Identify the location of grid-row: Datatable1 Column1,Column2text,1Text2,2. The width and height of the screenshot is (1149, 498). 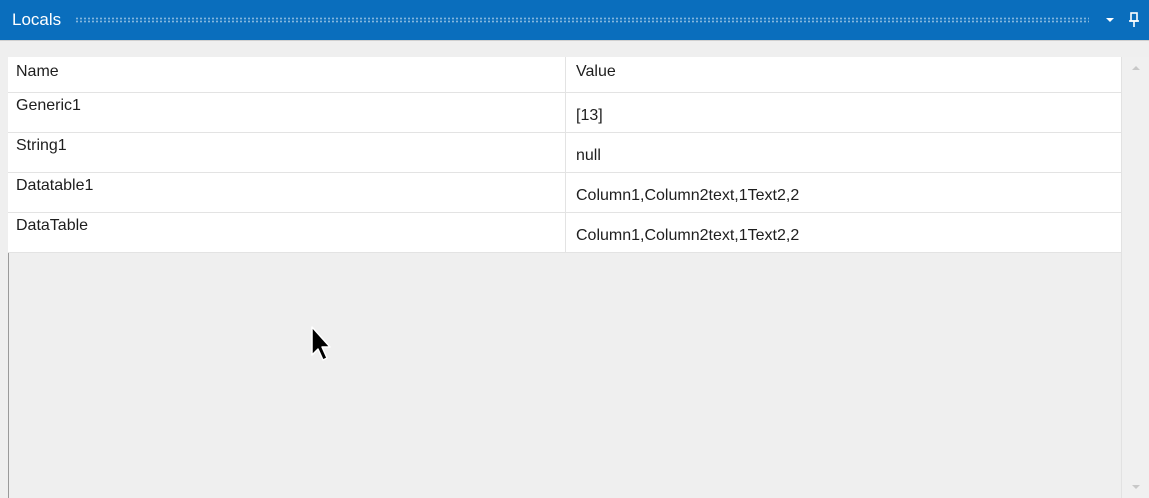
(564, 193).